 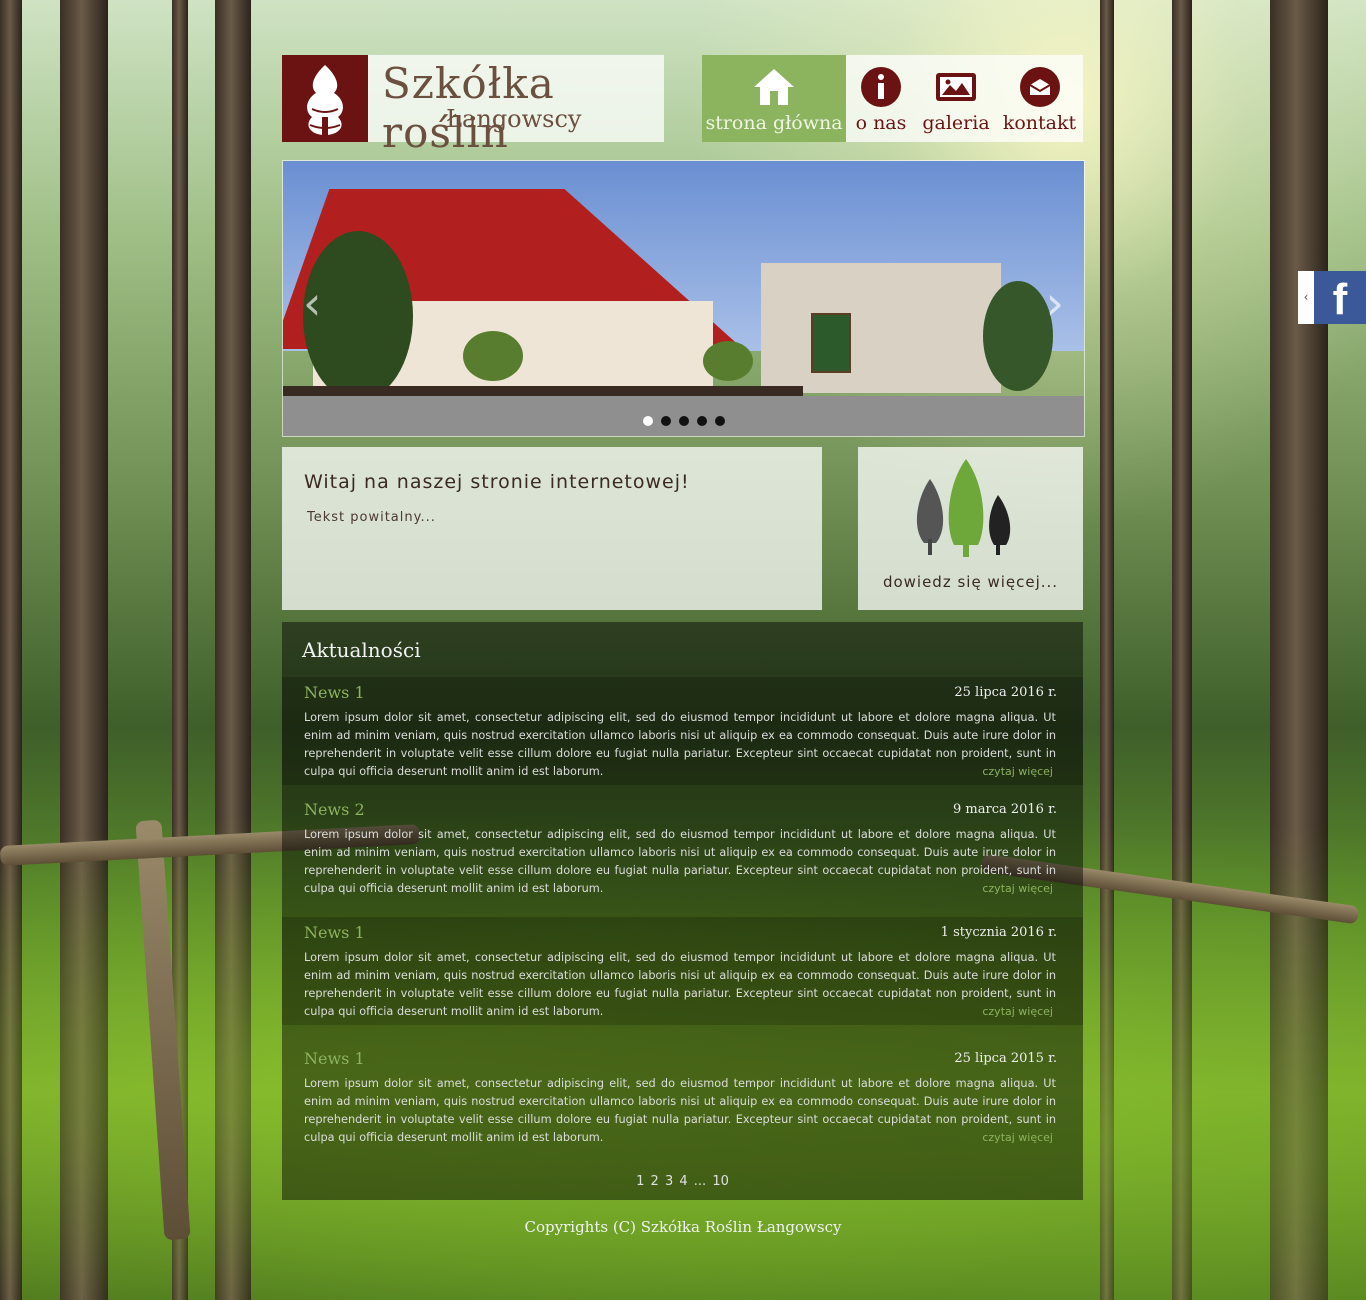 I want to click on slide-tree, so click(x=1018, y=336).